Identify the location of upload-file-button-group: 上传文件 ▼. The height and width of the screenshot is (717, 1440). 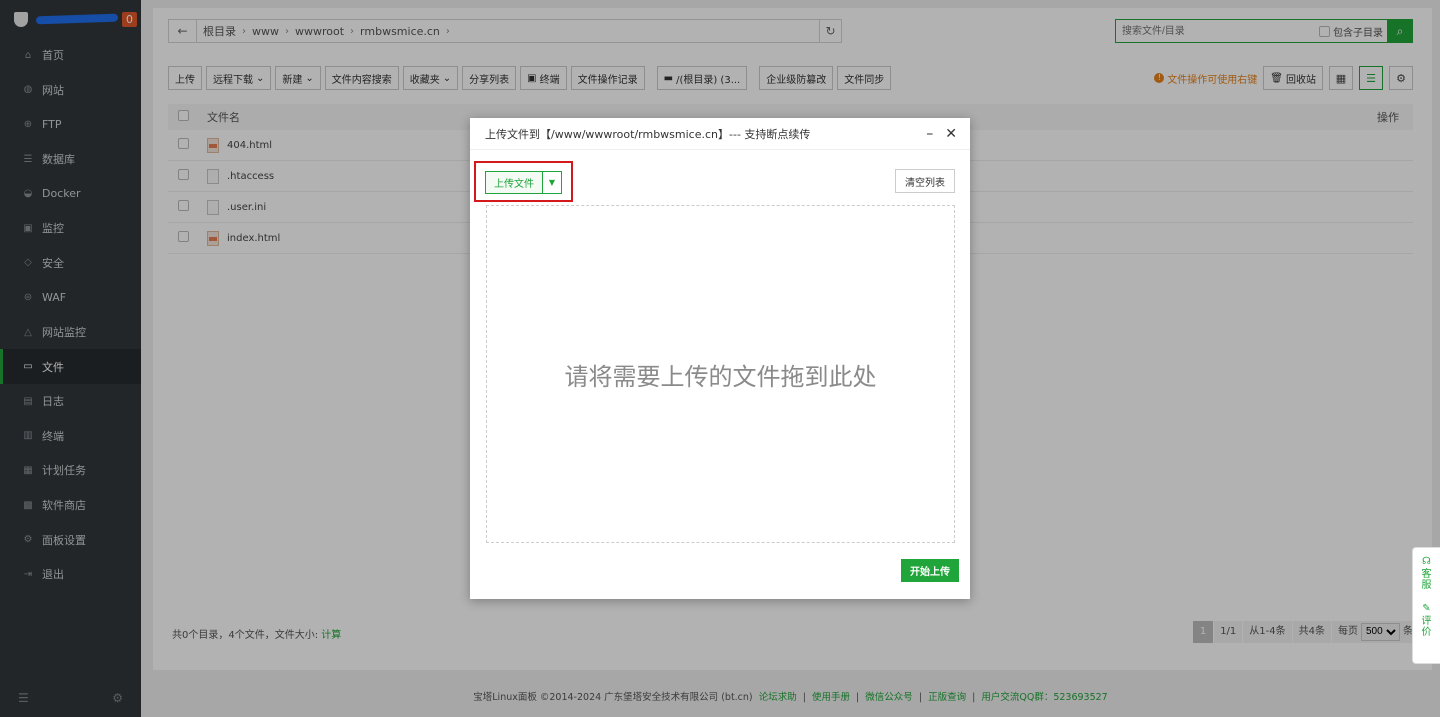
(523, 182).